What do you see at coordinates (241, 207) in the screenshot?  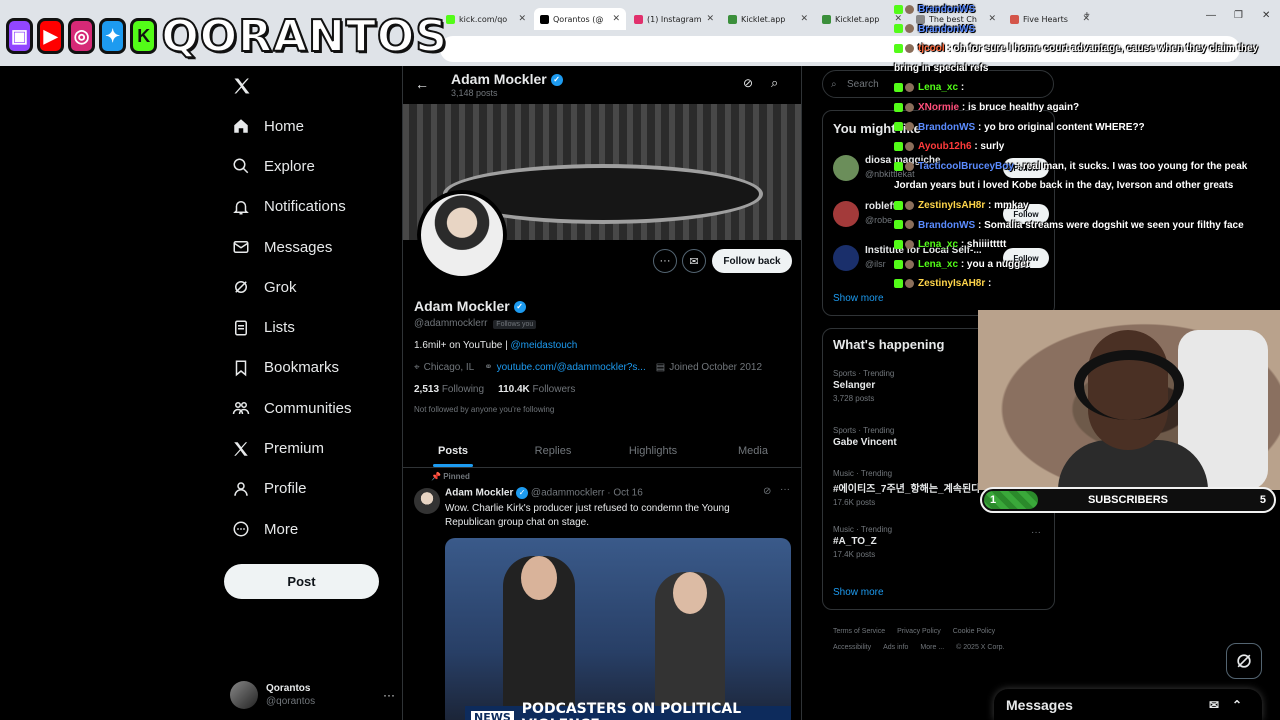 I see `bell-icon` at bounding box center [241, 207].